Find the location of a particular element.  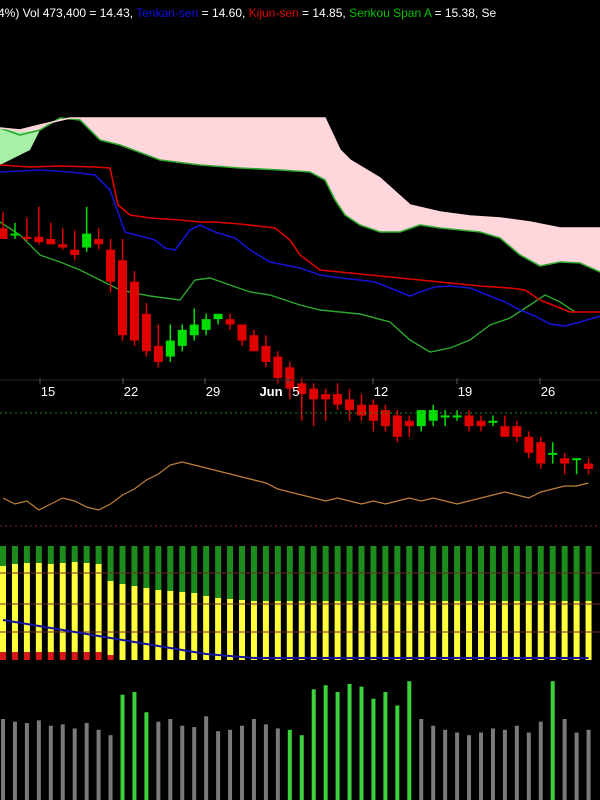

header-segment: = 14.60, is located at coordinates (221, 13).